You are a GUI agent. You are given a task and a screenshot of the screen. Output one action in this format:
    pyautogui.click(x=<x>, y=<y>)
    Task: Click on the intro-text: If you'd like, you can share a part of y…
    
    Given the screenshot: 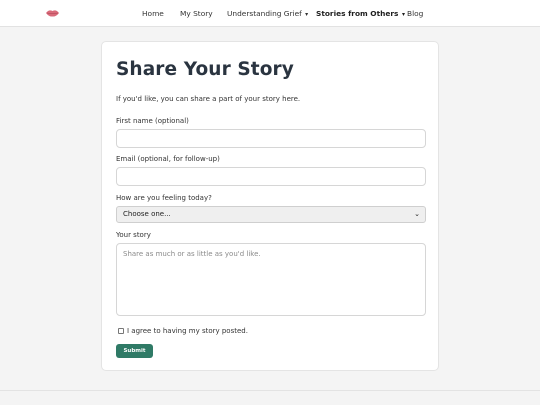 What is the action you would take?
    pyautogui.click(x=208, y=99)
    